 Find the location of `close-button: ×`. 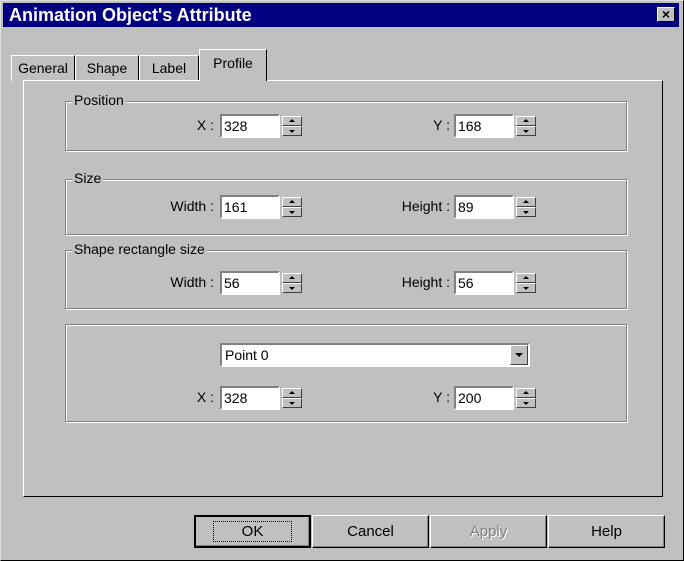

close-button: × is located at coordinates (666, 14).